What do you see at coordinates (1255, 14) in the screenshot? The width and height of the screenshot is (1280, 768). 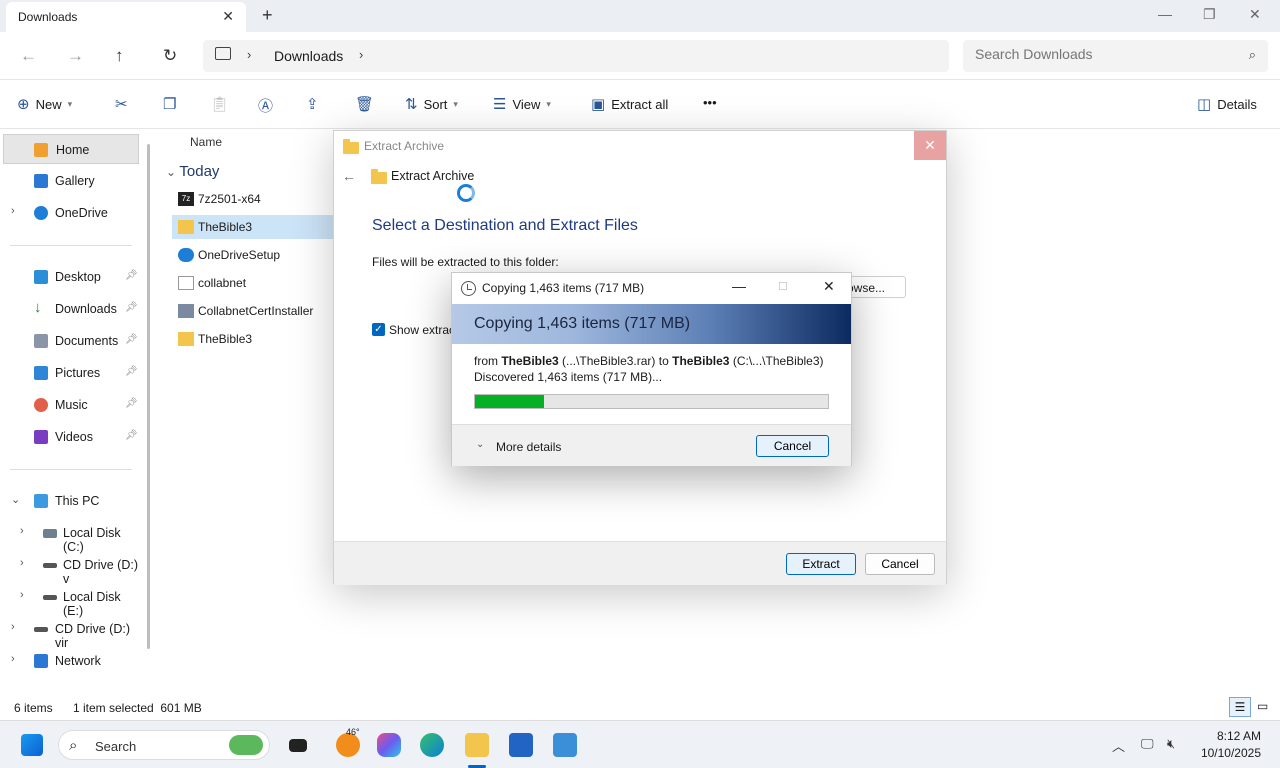 I see `close-window-icon: ✕` at bounding box center [1255, 14].